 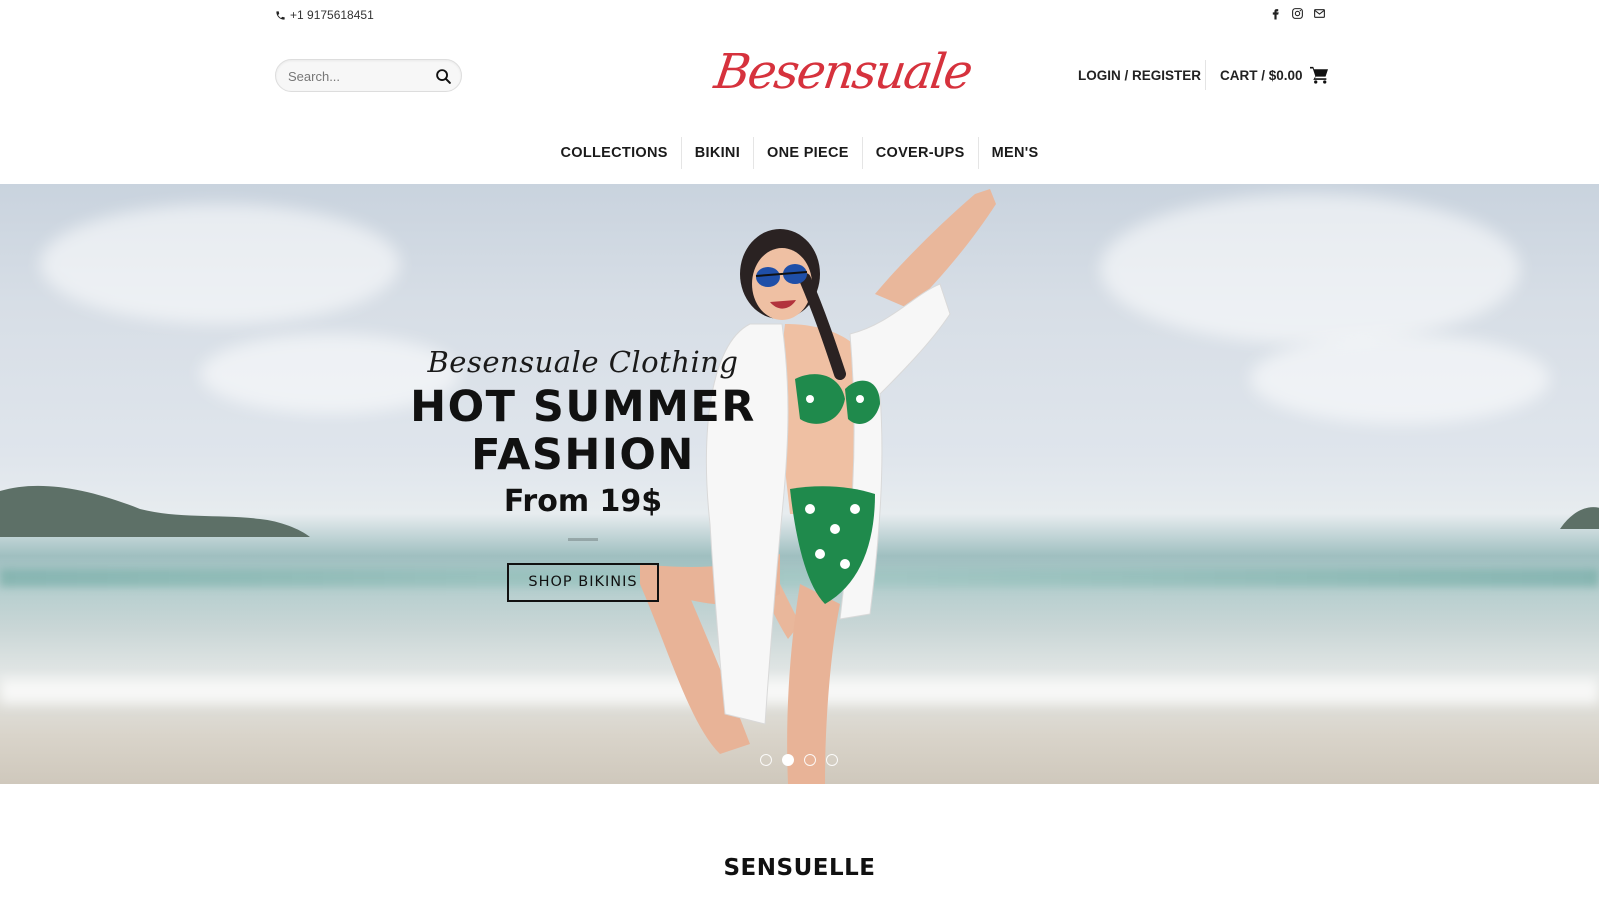 What do you see at coordinates (583, 407) in the screenshot?
I see `hero-headline-line1: HOT SUMMER` at bounding box center [583, 407].